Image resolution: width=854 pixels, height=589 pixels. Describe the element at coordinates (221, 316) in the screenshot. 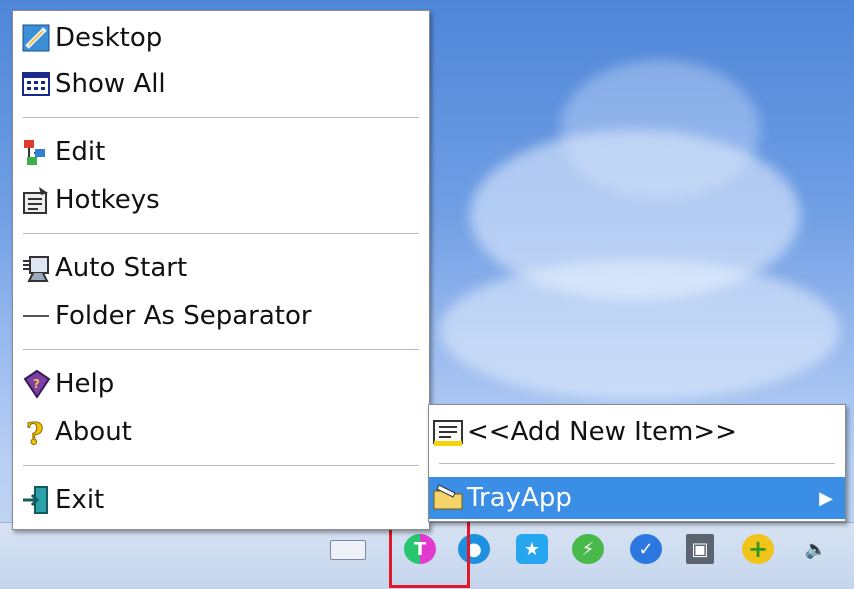

I see `menu-item-folder-as-separator: Folder As Separator` at that location.